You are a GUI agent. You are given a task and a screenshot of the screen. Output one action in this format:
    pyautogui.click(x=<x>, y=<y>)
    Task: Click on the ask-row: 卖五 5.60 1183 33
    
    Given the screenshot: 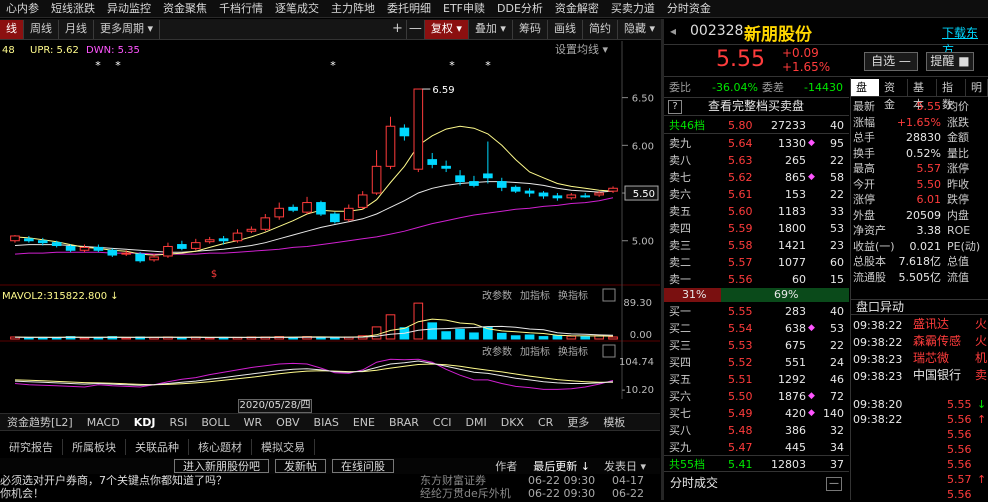 What is the action you would take?
    pyautogui.click(x=756, y=211)
    